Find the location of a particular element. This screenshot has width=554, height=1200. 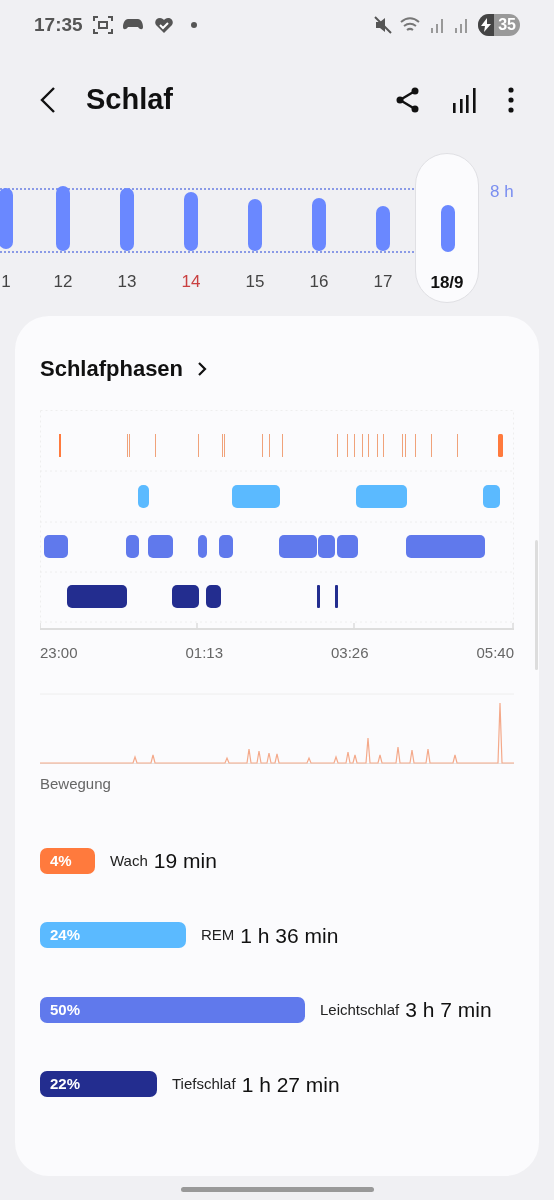

stage-duration: 1 h 27 min is located at coordinates (290, 1084).